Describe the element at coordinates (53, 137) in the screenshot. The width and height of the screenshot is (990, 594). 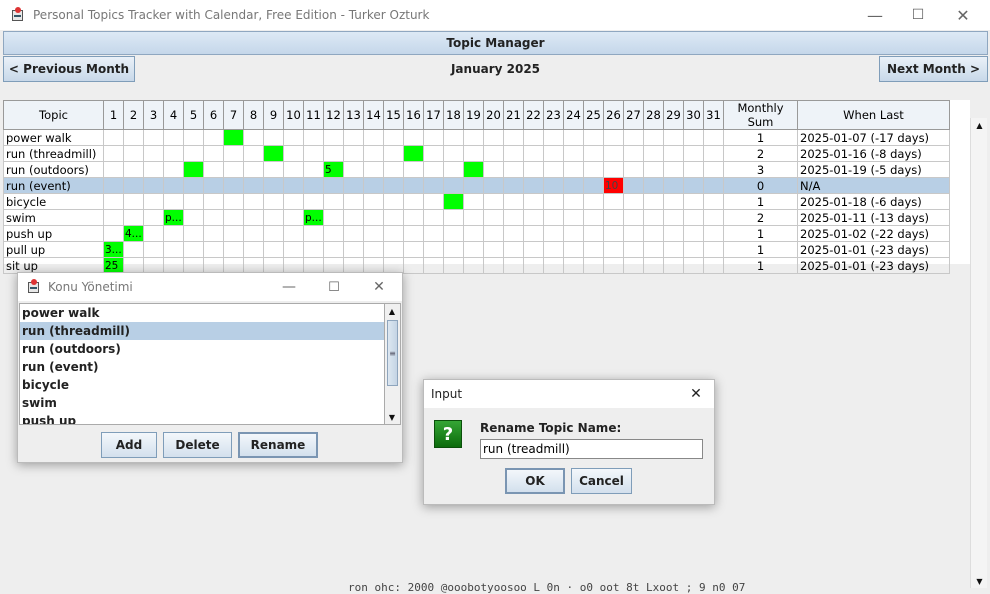
I see `topic-cell: power walk` at that location.